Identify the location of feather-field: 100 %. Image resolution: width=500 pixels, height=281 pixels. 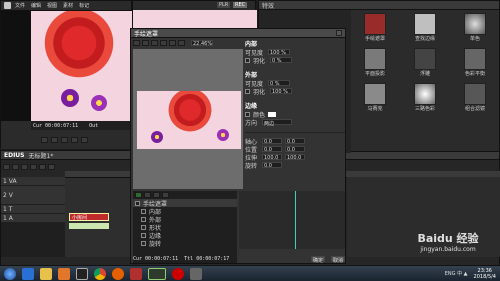
(281, 91).